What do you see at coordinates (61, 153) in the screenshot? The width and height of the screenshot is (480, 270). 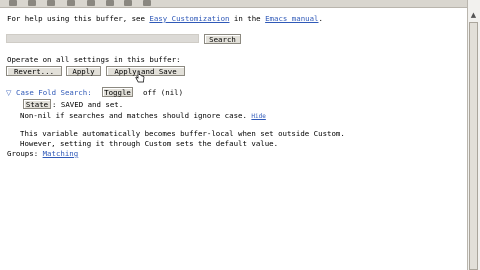 I see `matching-group-link: Matching` at bounding box center [61, 153].